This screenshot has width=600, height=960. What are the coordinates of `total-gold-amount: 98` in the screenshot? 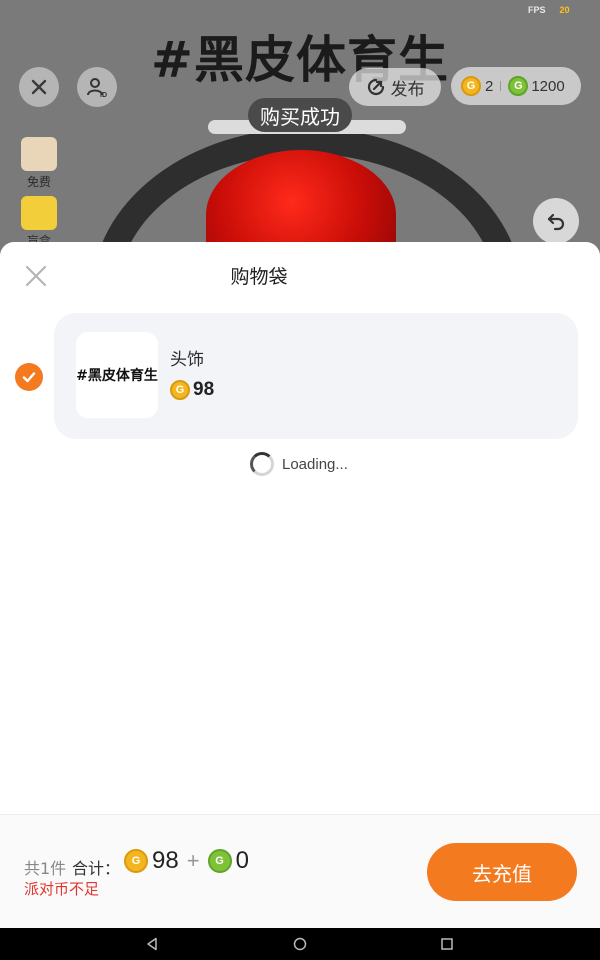 It's located at (165, 860).